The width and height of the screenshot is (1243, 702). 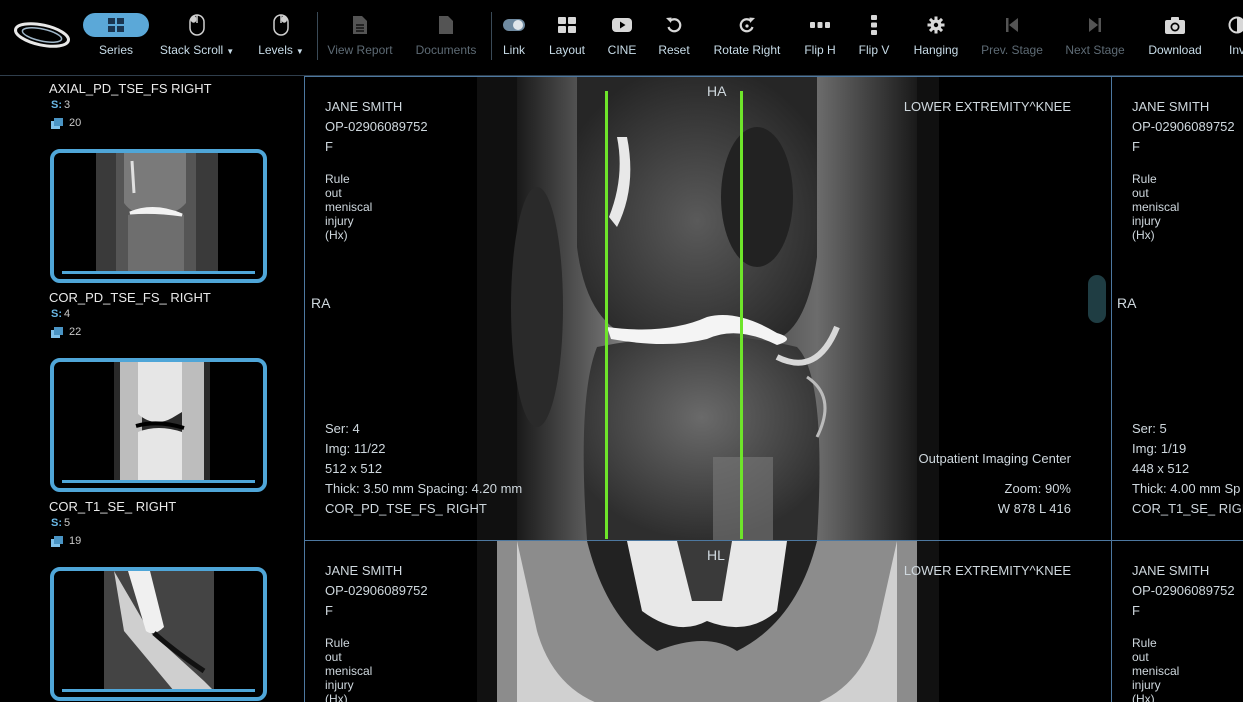 I want to click on prev-stage-button: Prev. Stage, so click(x=1012, y=38).